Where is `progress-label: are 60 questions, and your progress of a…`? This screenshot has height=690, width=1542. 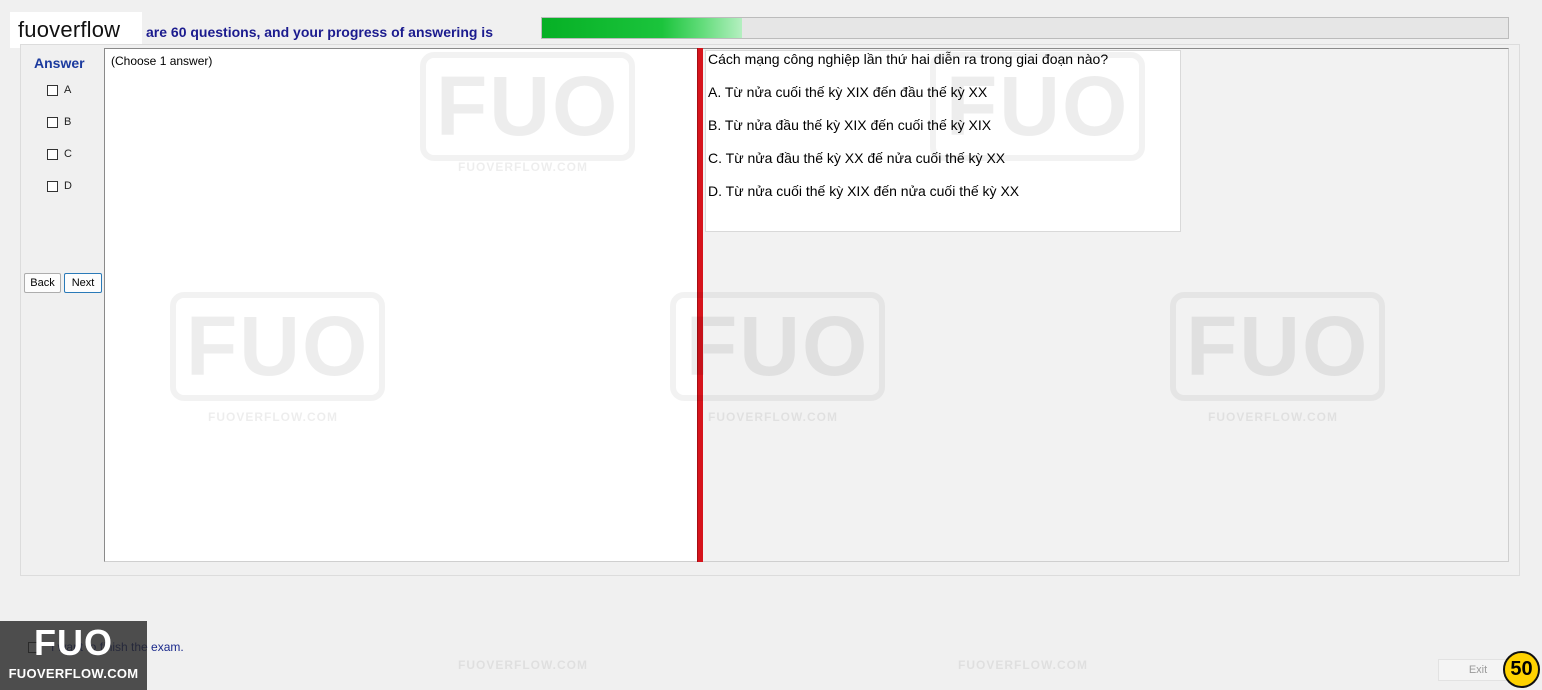
progress-label: are 60 questions, and your progress of a… is located at coordinates (319, 32).